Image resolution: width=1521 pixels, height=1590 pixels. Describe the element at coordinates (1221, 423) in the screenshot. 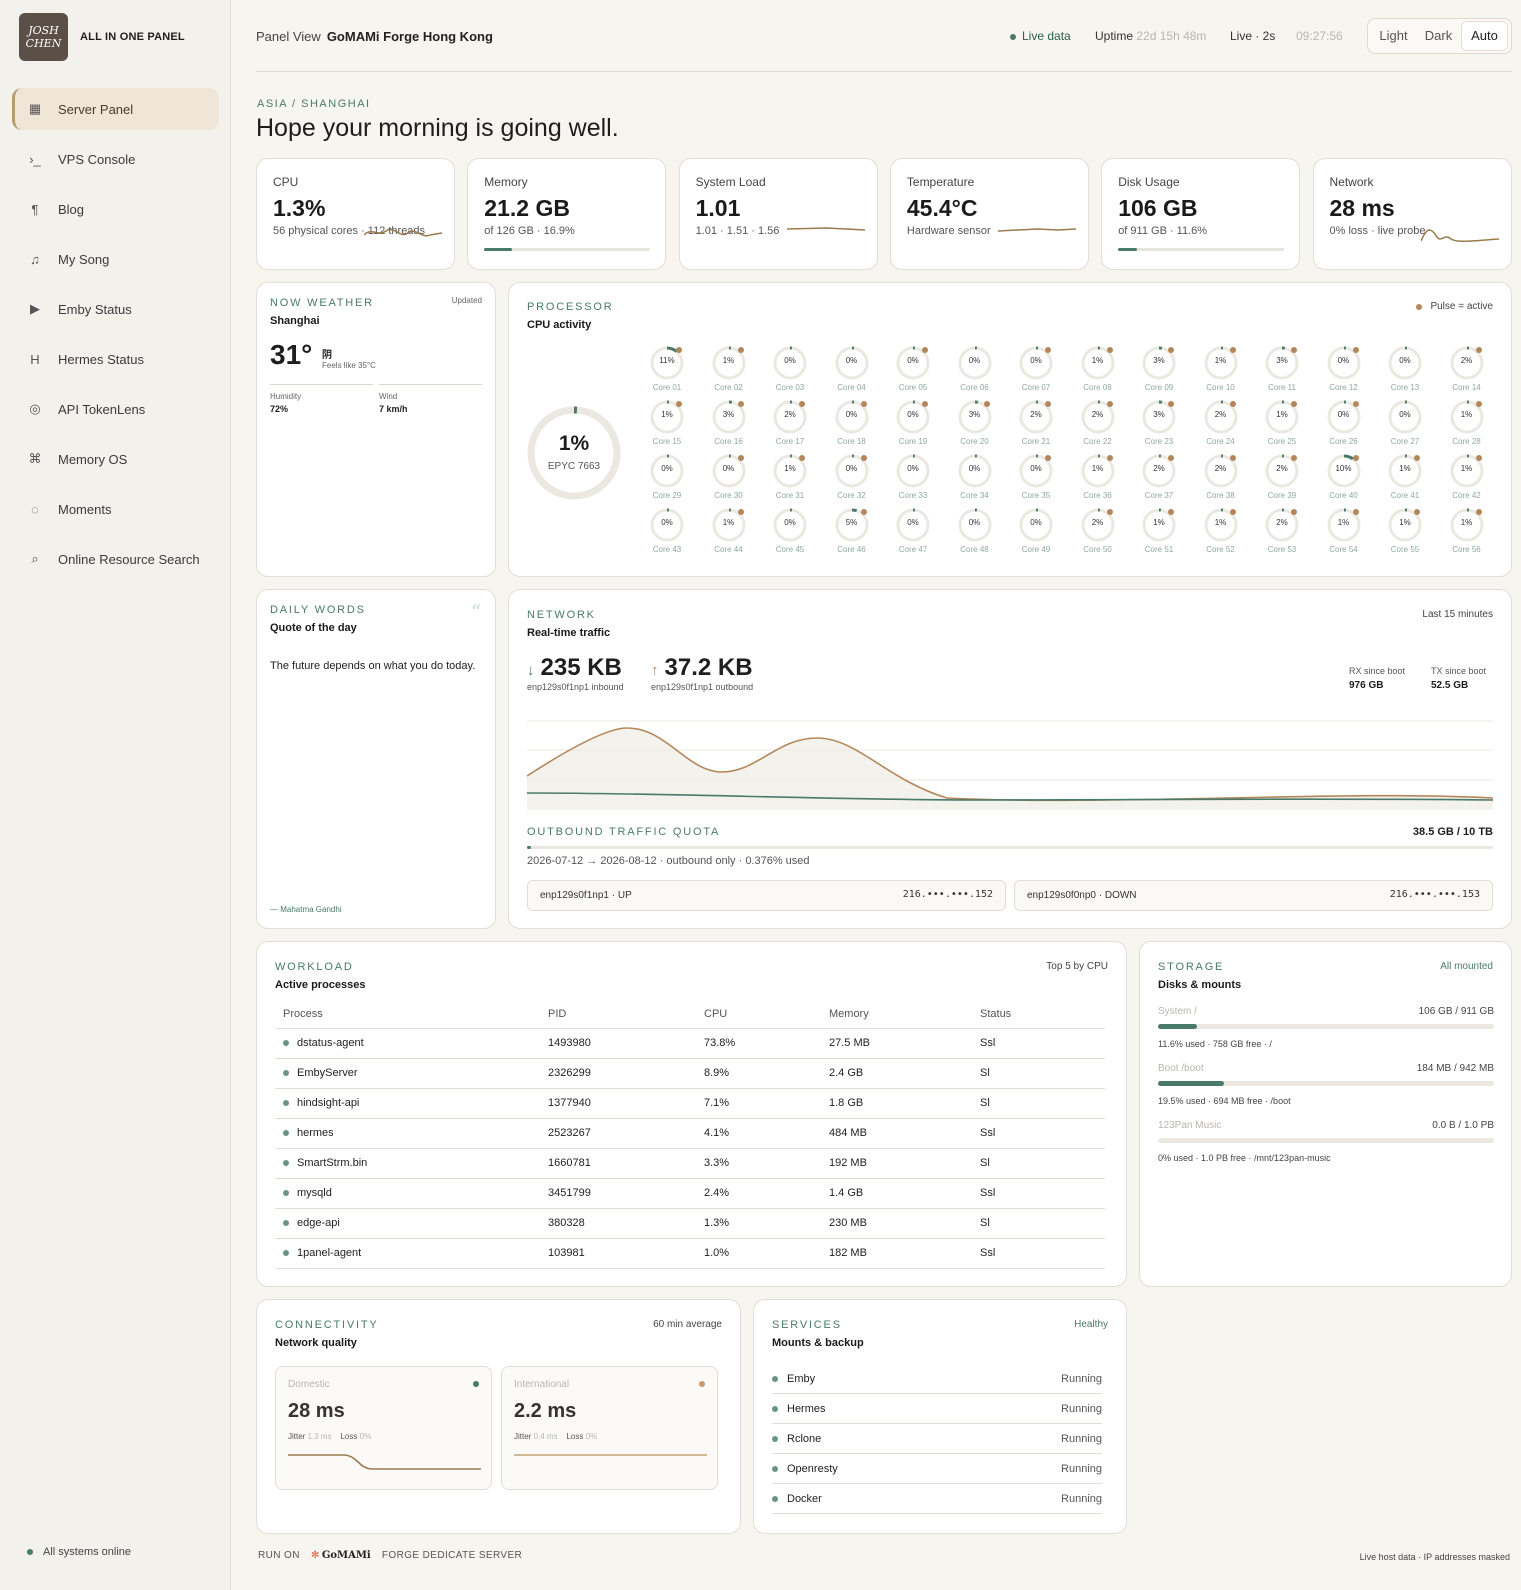

I see `core-gauge: 2% Core 24` at that location.